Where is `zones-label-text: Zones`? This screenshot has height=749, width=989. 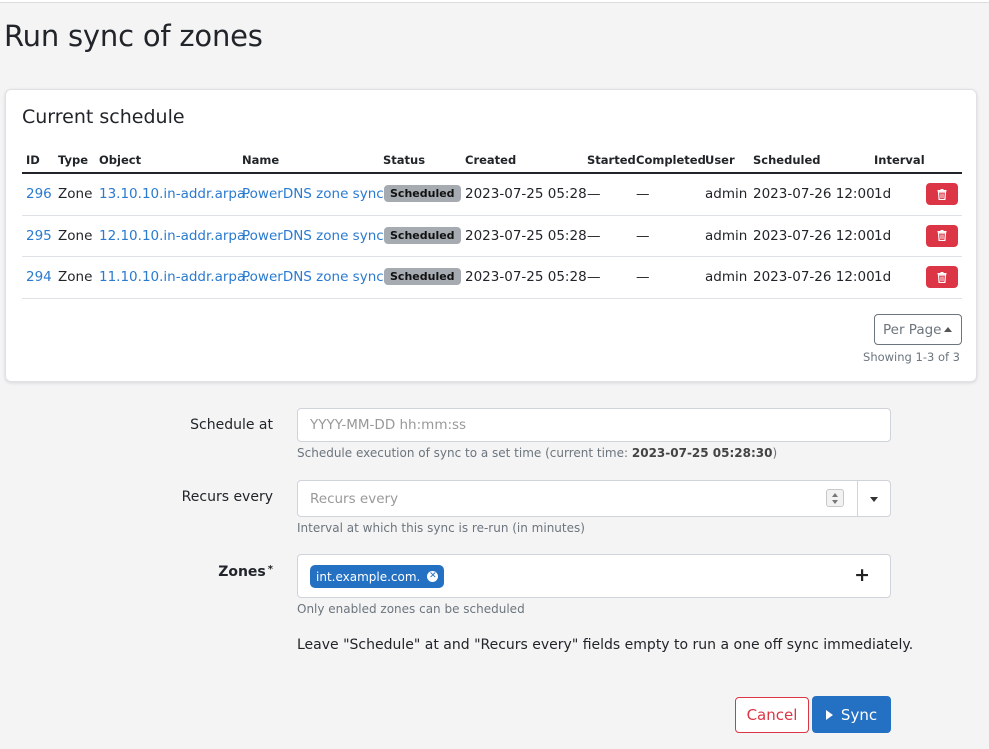
zones-label-text: Zones is located at coordinates (242, 572).